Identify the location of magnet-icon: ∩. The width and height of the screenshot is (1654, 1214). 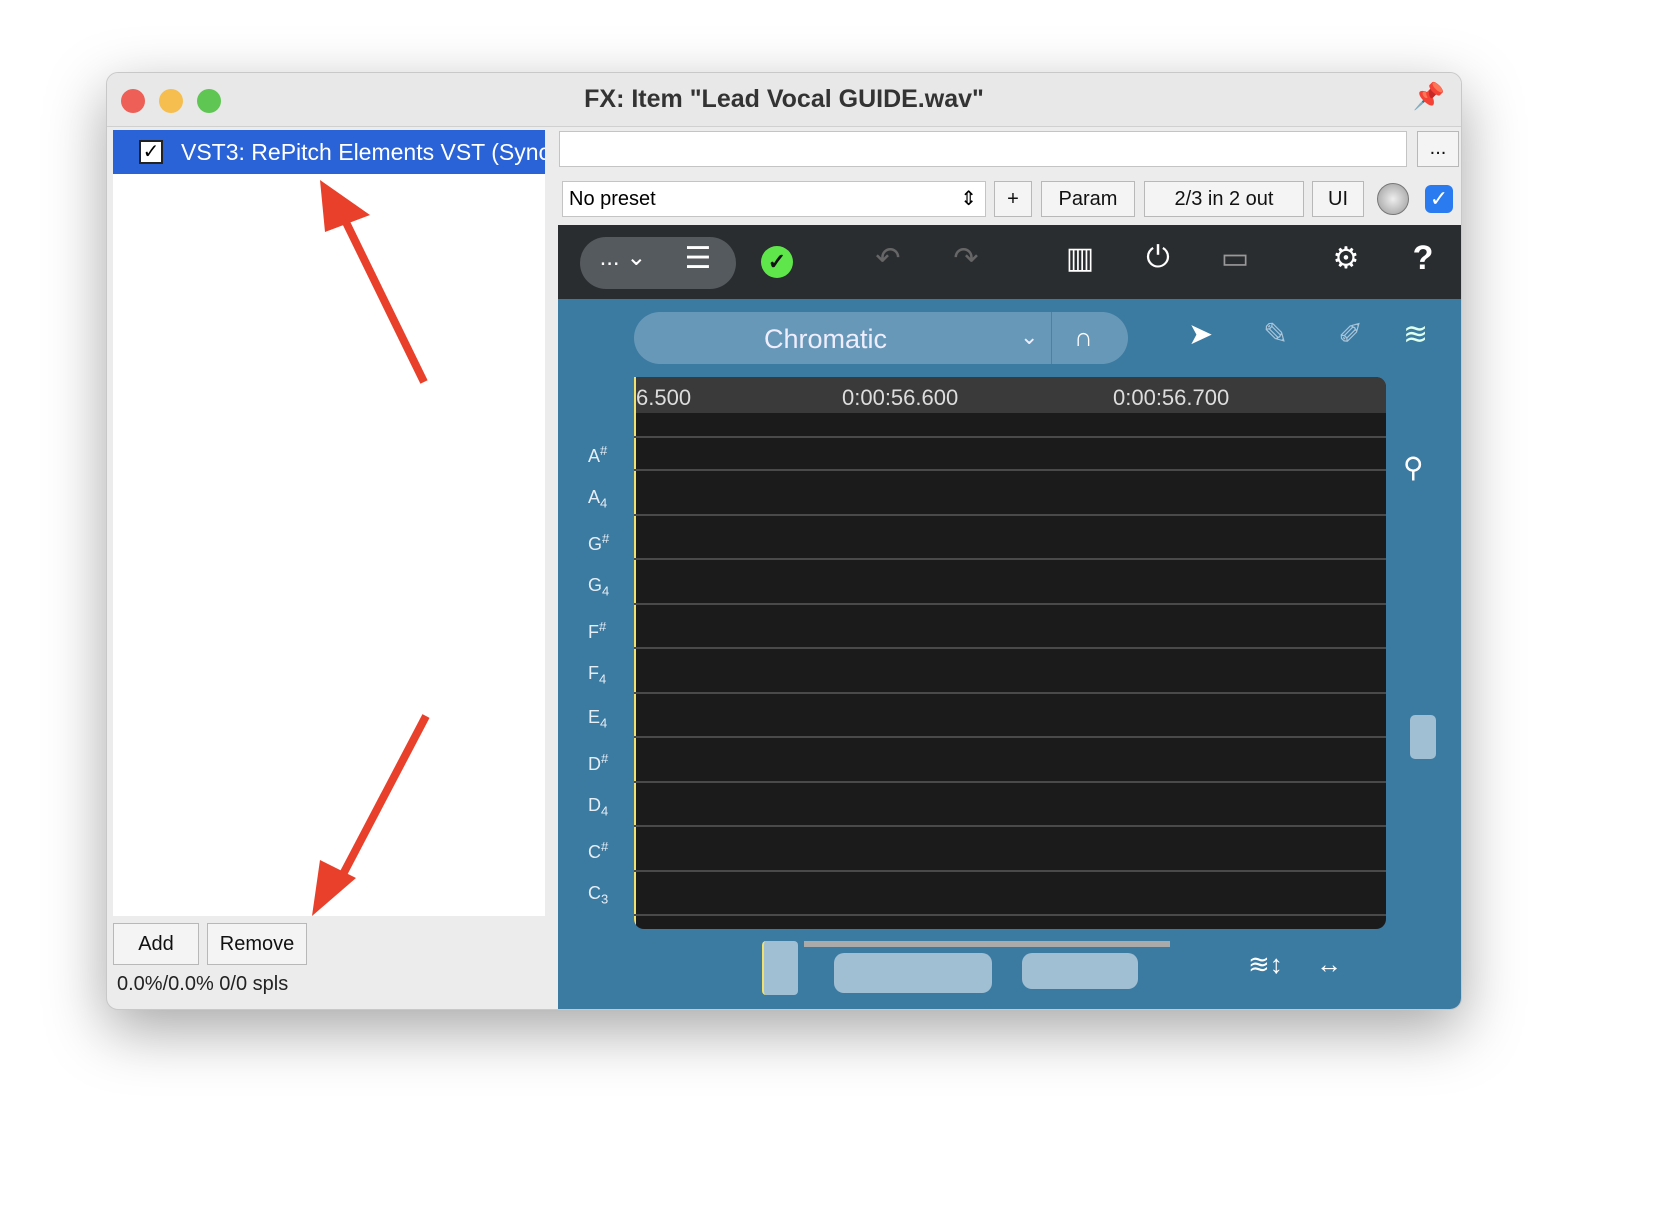
(1083, 337).